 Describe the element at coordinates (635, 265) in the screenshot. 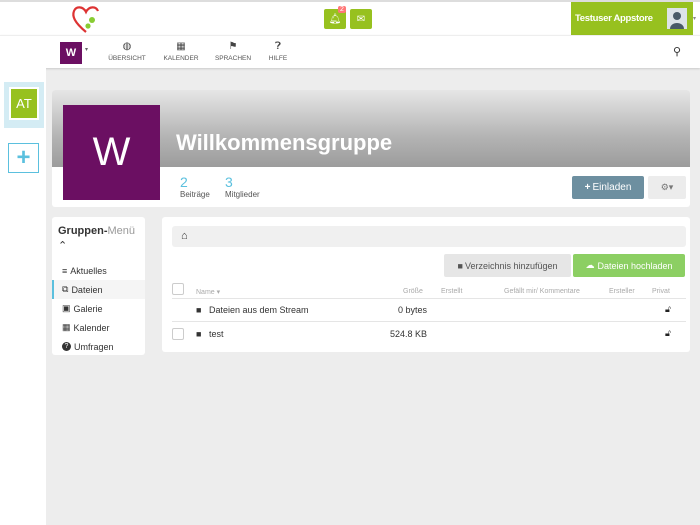

I see `upload-label: Dateien hochladen` at that location.